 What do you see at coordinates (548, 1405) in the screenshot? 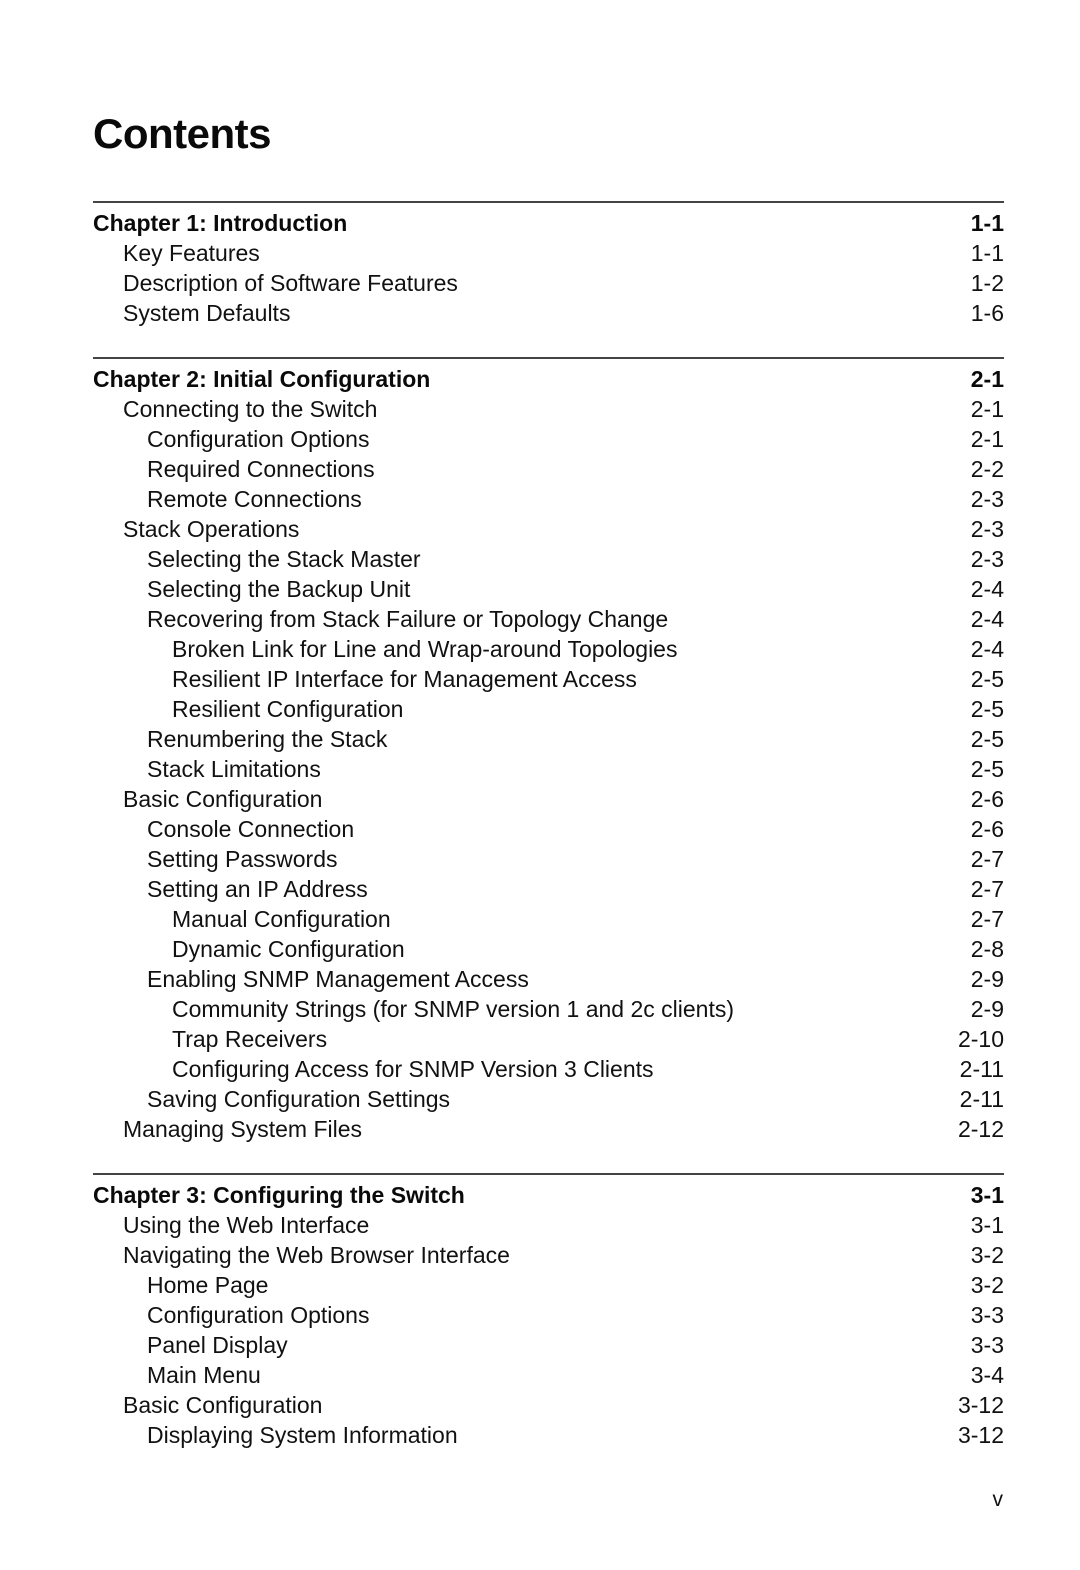
I see `toc-entry: Basic Configuration 3-12` at bounding box center [548, 1405].